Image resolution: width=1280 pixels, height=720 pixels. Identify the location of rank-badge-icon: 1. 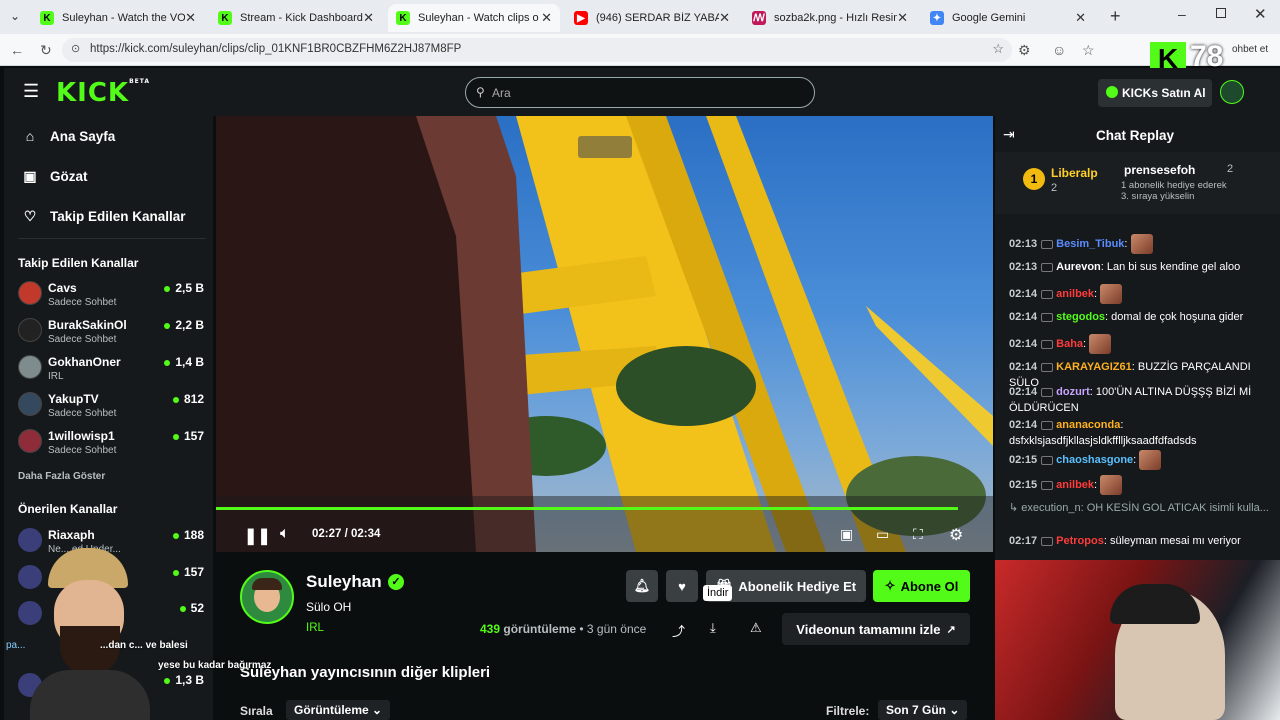
(1034, 179).